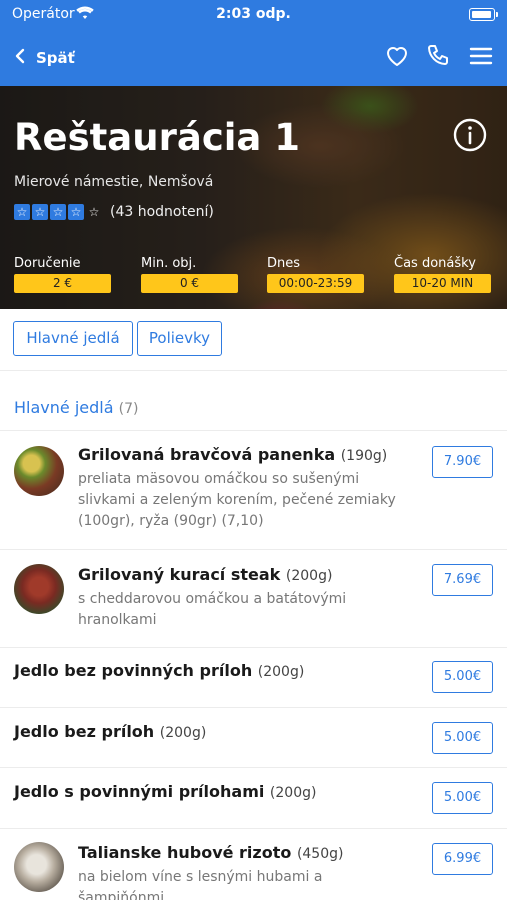 This screenshot has height=900, width=507. I want to click on item-name: Talianske hubové rizoto (450g), so click(211, 852).